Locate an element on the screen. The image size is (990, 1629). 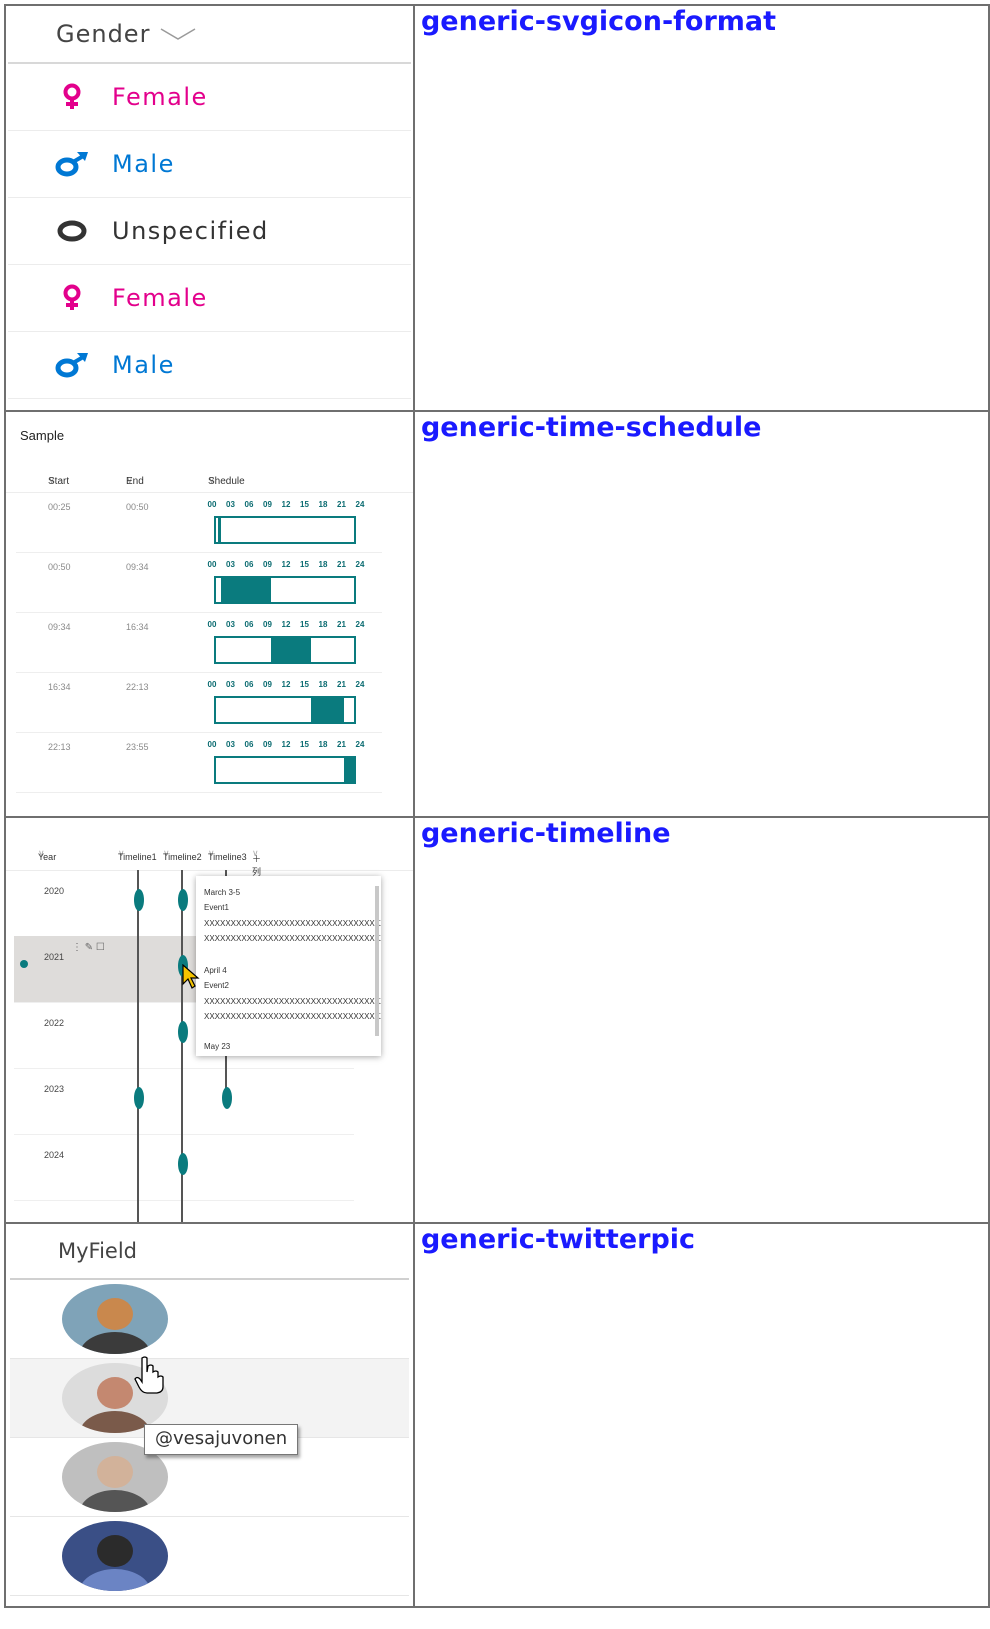
hour-tick-label: 24 is located at coordinates (360, 684).